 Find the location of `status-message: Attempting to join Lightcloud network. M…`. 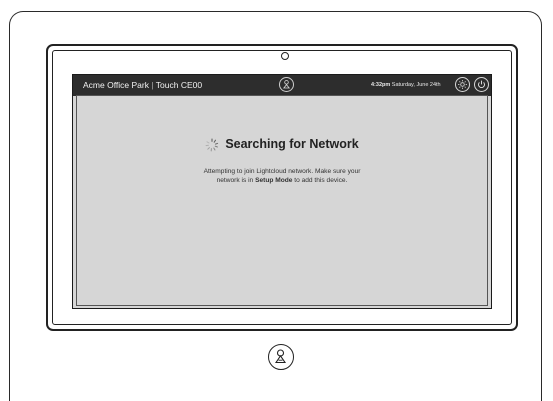

status-message: Attempting to join Lightcloud network. M… is located at coordinates (282, 176).